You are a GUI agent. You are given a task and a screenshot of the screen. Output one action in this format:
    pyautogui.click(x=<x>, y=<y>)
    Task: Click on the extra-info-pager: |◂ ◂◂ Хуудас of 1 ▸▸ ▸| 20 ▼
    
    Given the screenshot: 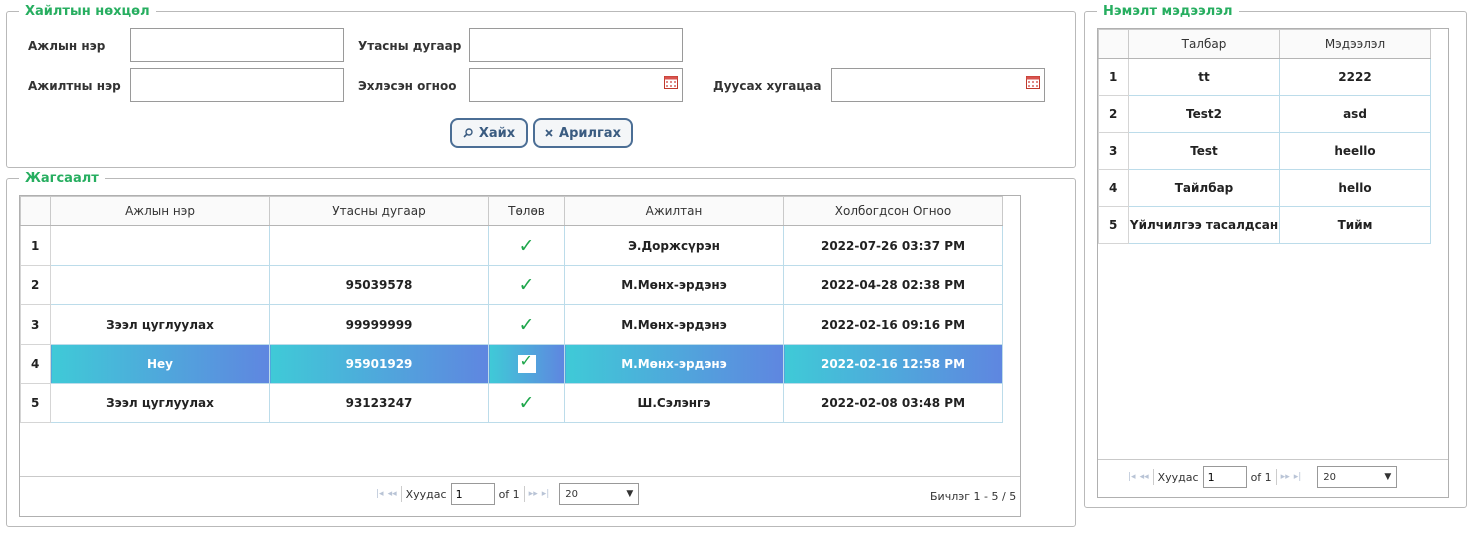 What is the action you would take?
    pyautogui.click(x=1263, y=477)
    